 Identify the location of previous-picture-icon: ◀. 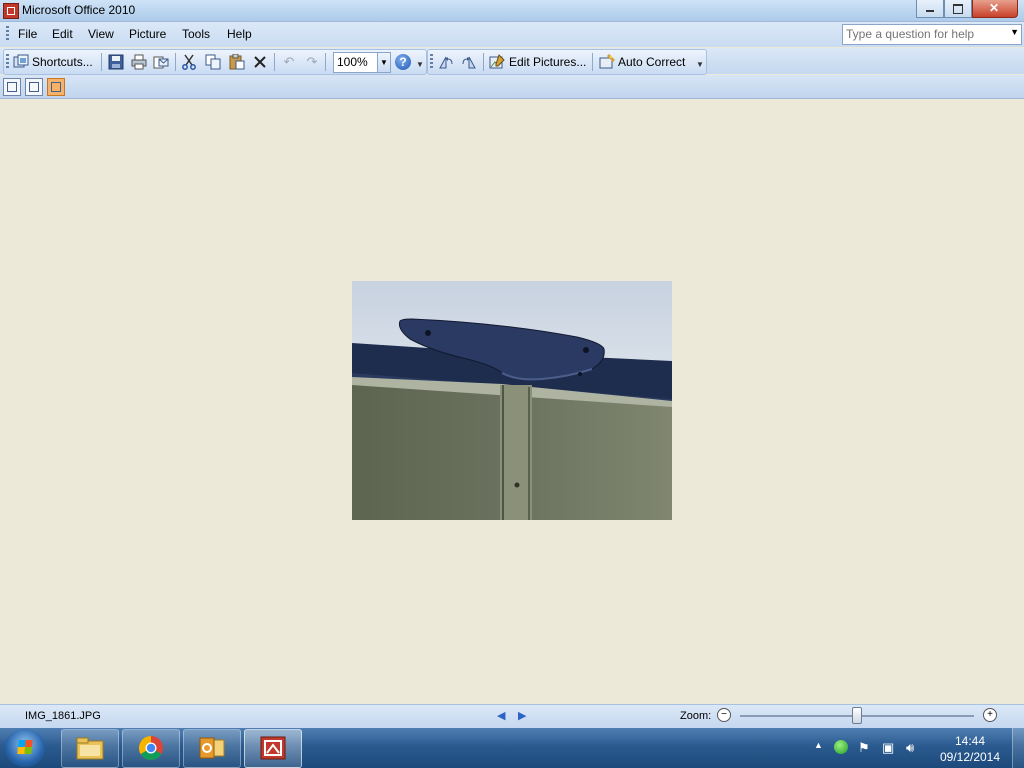
(501, 715).